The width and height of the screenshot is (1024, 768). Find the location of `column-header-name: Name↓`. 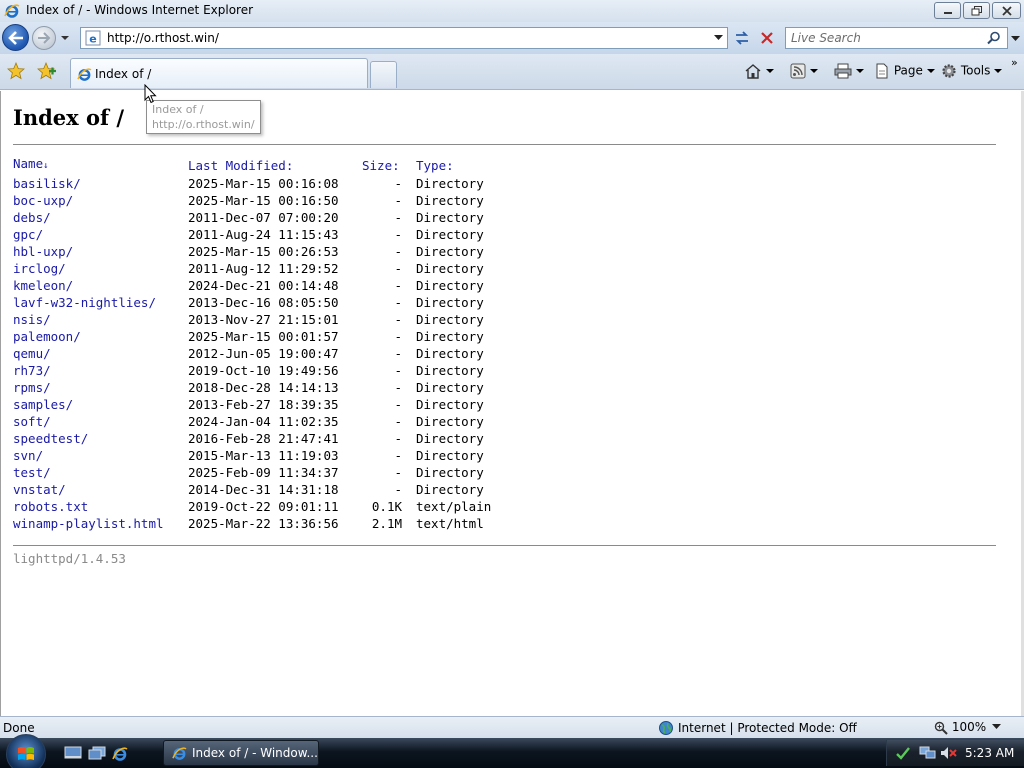

column-header-name: Name↓ is located at coordinates (100, 165).